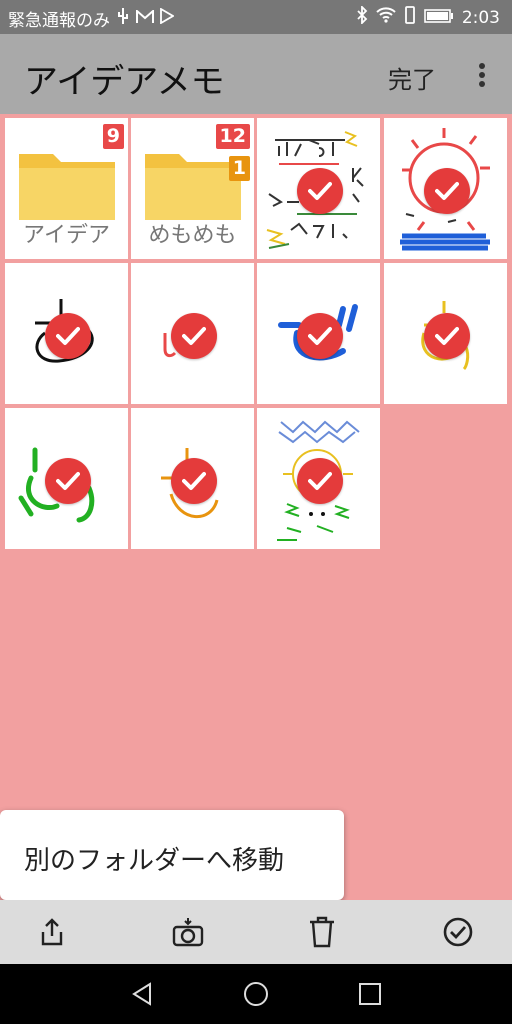 This screenshot has height=1024, width=512. What do you see at coordinates (154, 858) in the screenshot?
I see `move-to-folder-menu-item: 別のフォルダーへ移動` at bounding box center [154, 858].